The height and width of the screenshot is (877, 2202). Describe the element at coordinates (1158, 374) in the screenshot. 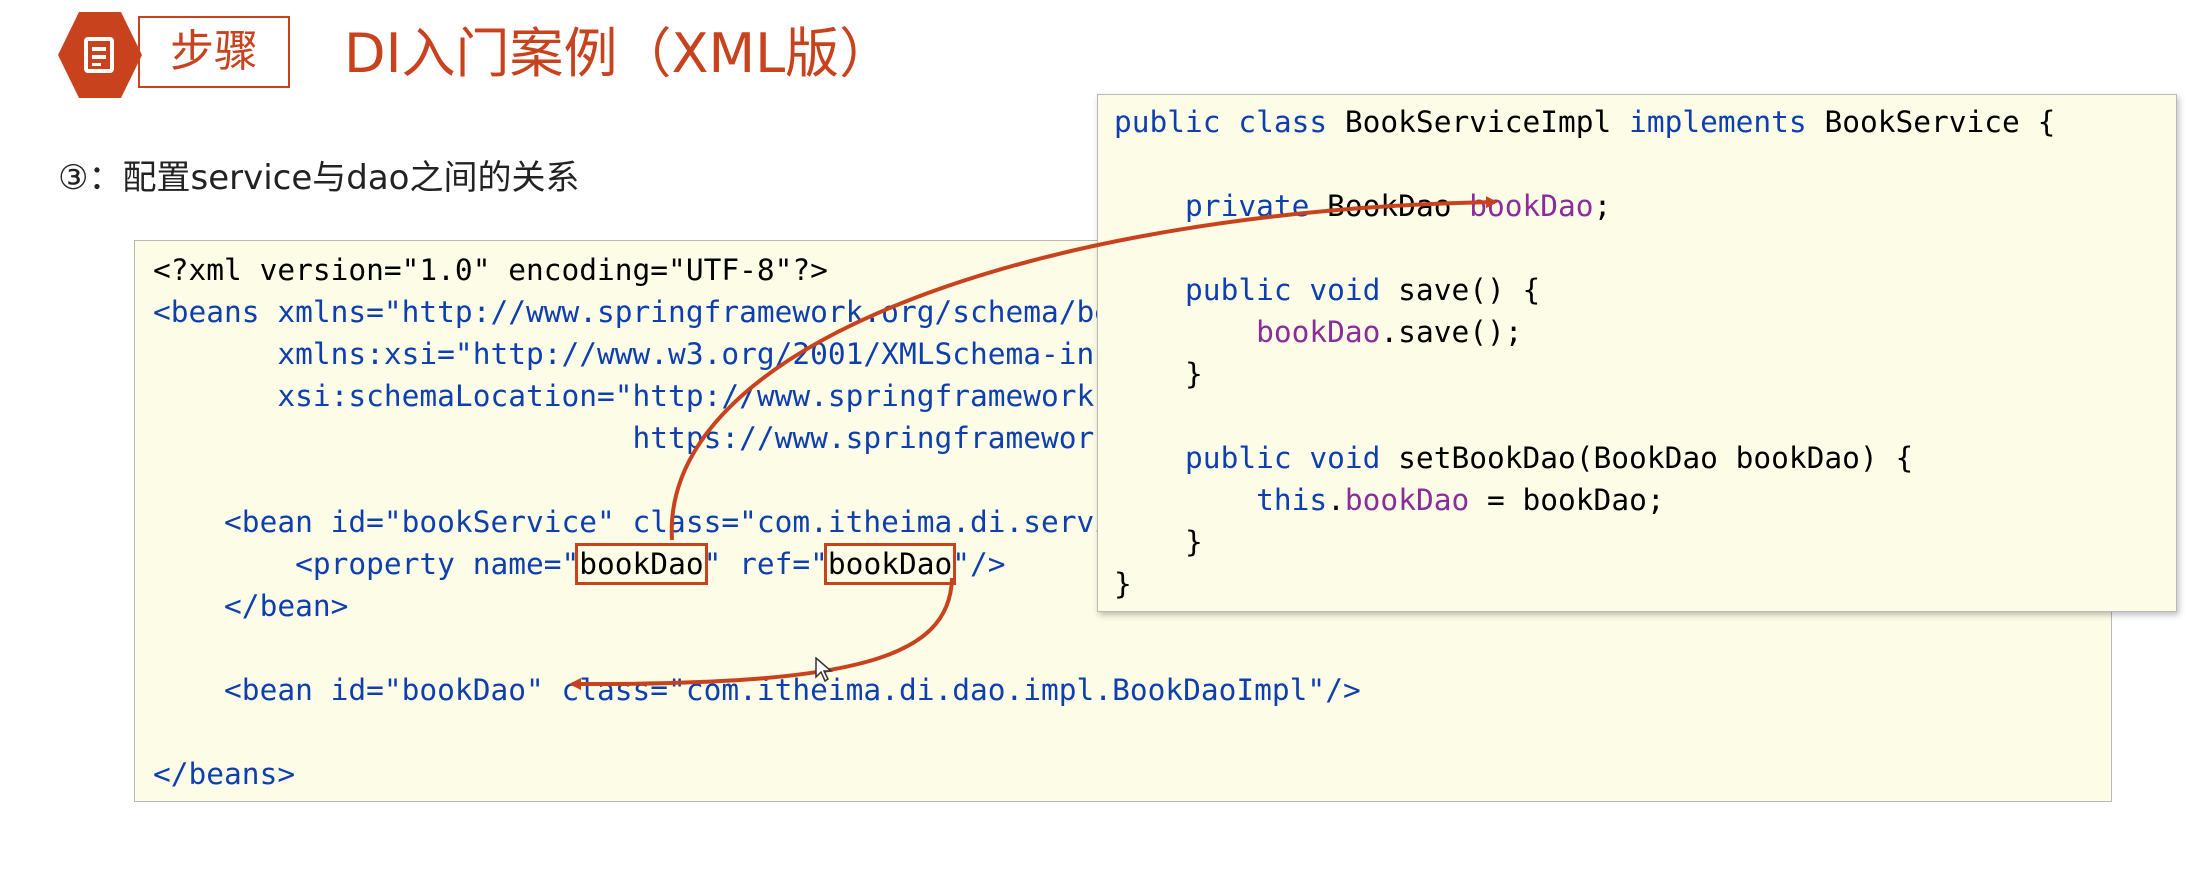

I see `java-line-5: }` at that location.